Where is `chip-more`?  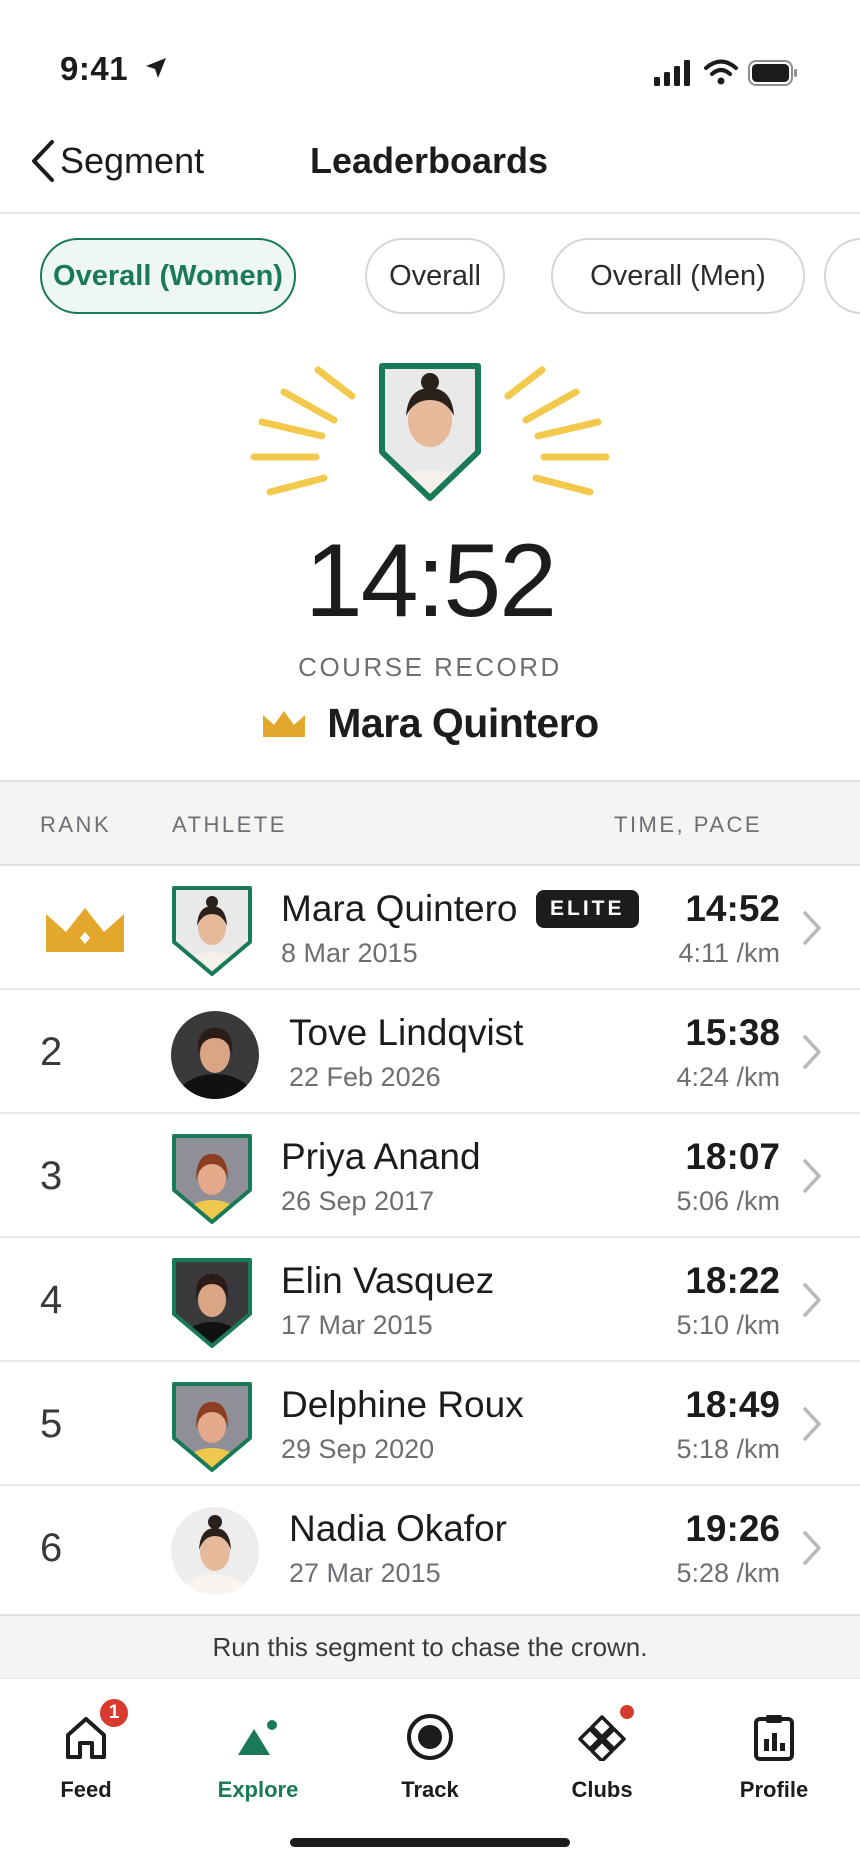
chip-more is located at coordinates (842, 276).